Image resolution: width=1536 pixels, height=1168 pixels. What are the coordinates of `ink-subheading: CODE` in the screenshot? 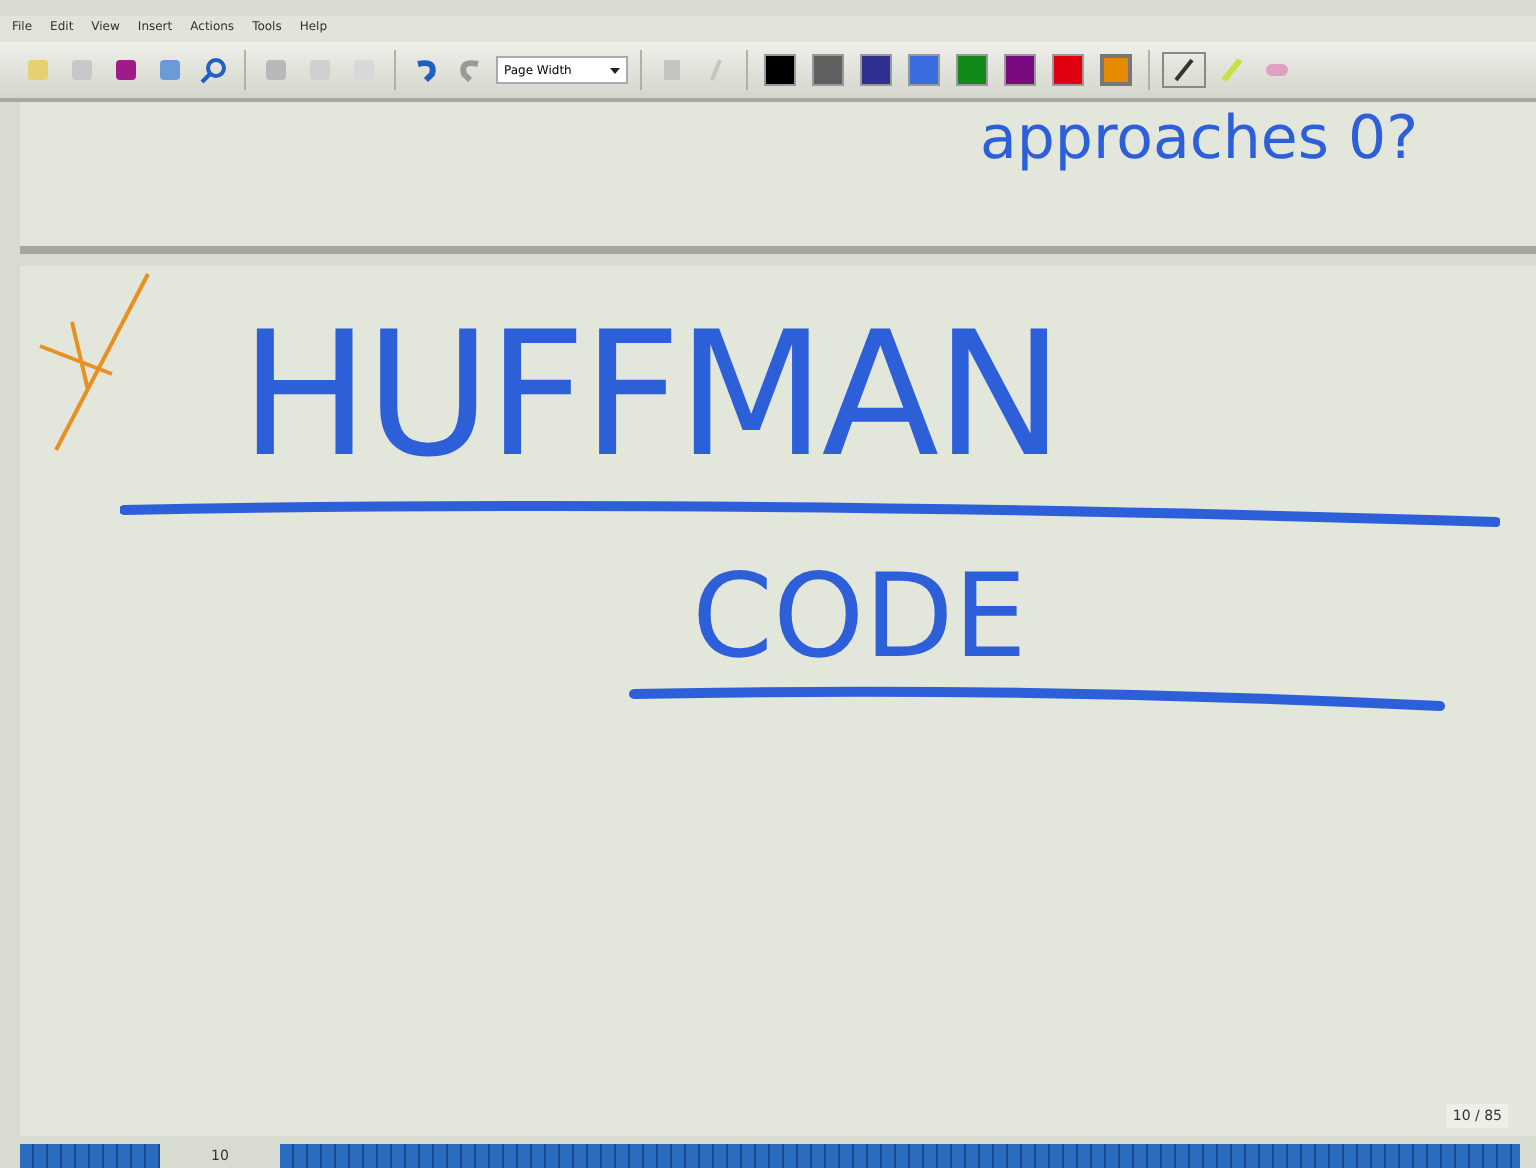 It's located at (859, 616).